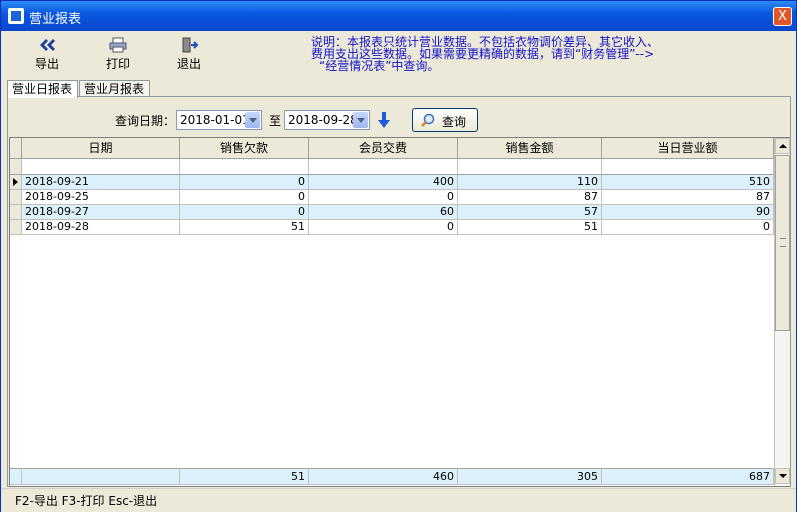 The width and height of the screenshot is (797, 512). Describe the element at coordinates (383, 212) in the screenshot. I see `cell-member-fee: 60` at that location.